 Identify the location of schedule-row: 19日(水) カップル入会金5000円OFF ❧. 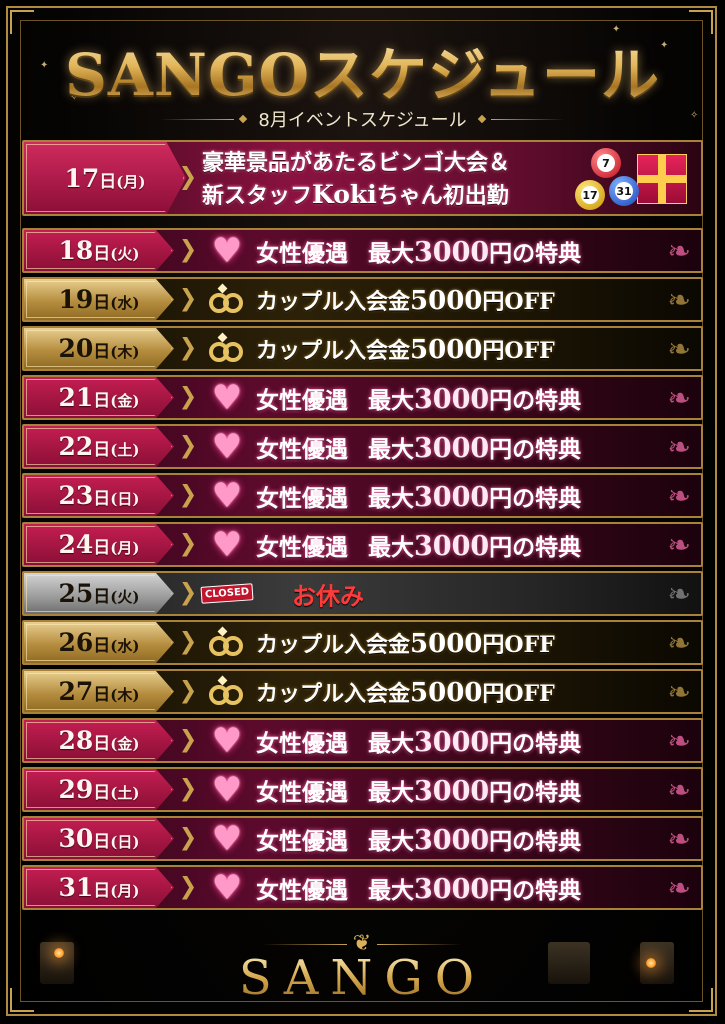
(362, 299).